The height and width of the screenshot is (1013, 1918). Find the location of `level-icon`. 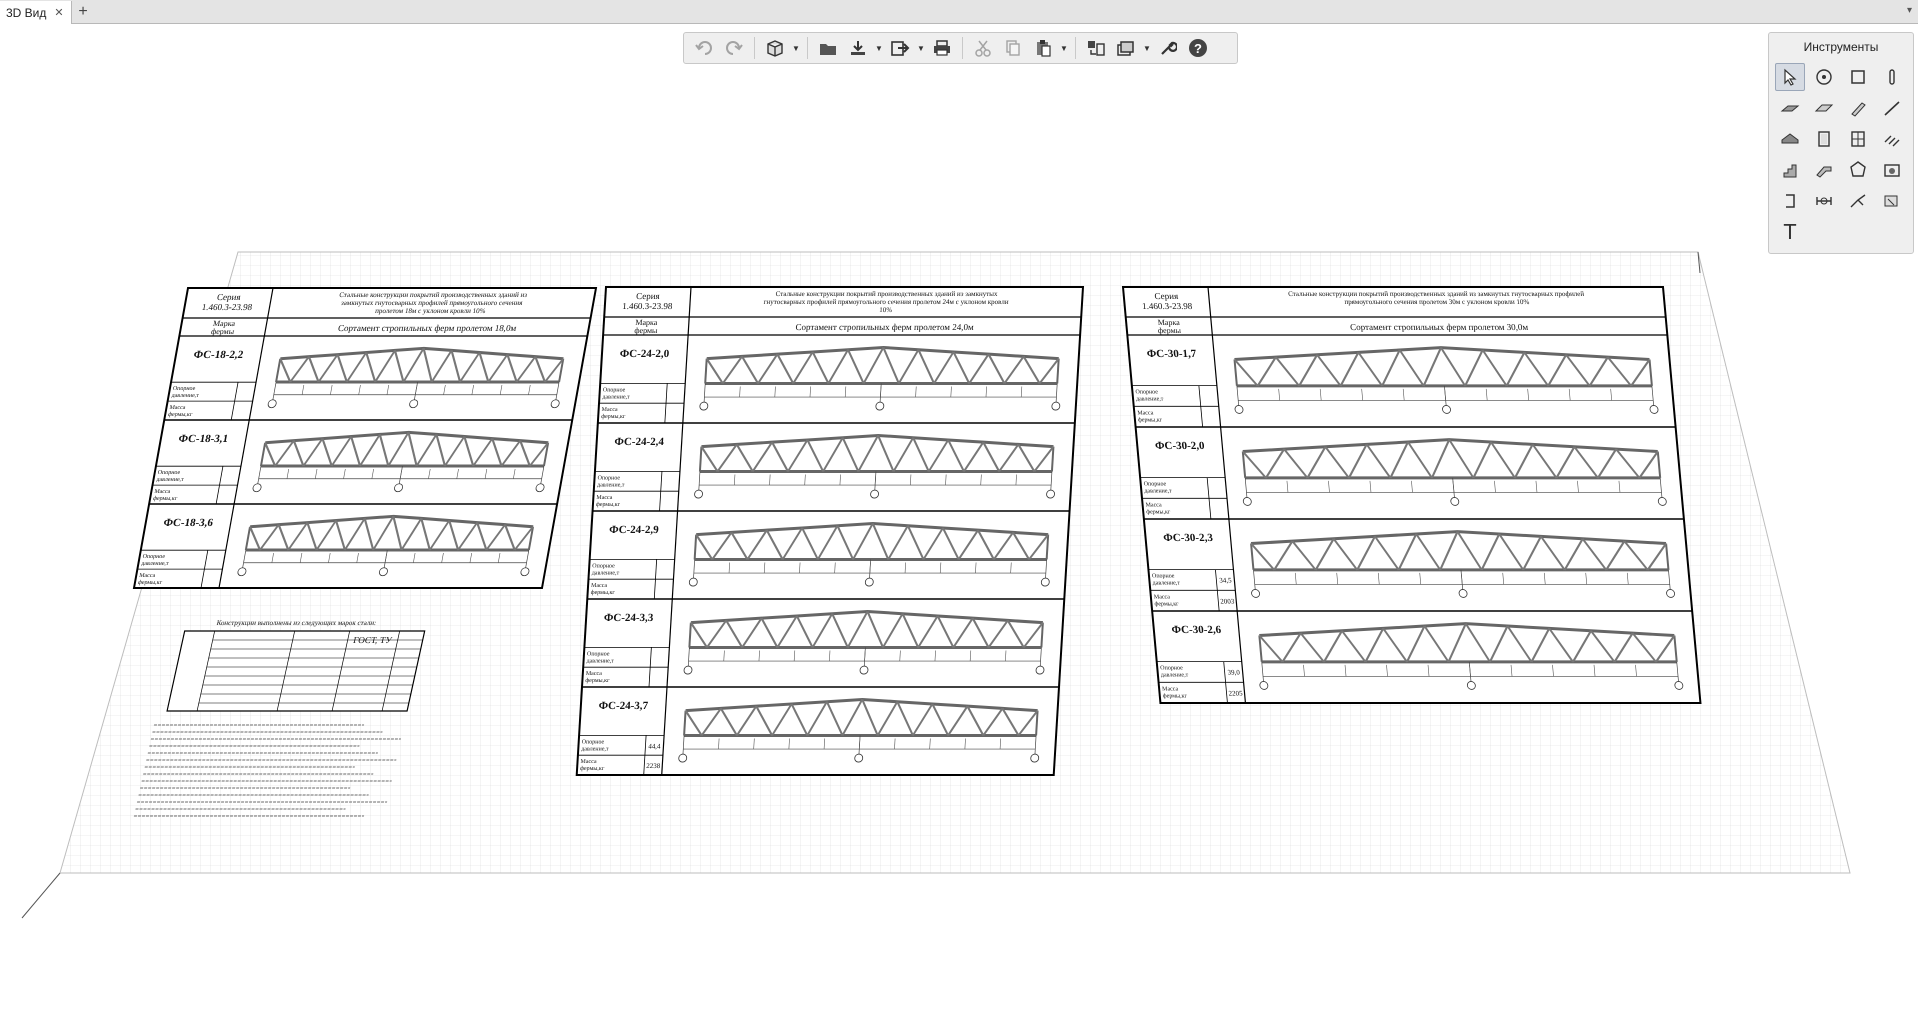

level-icon is located at coordinates (1858, 201).